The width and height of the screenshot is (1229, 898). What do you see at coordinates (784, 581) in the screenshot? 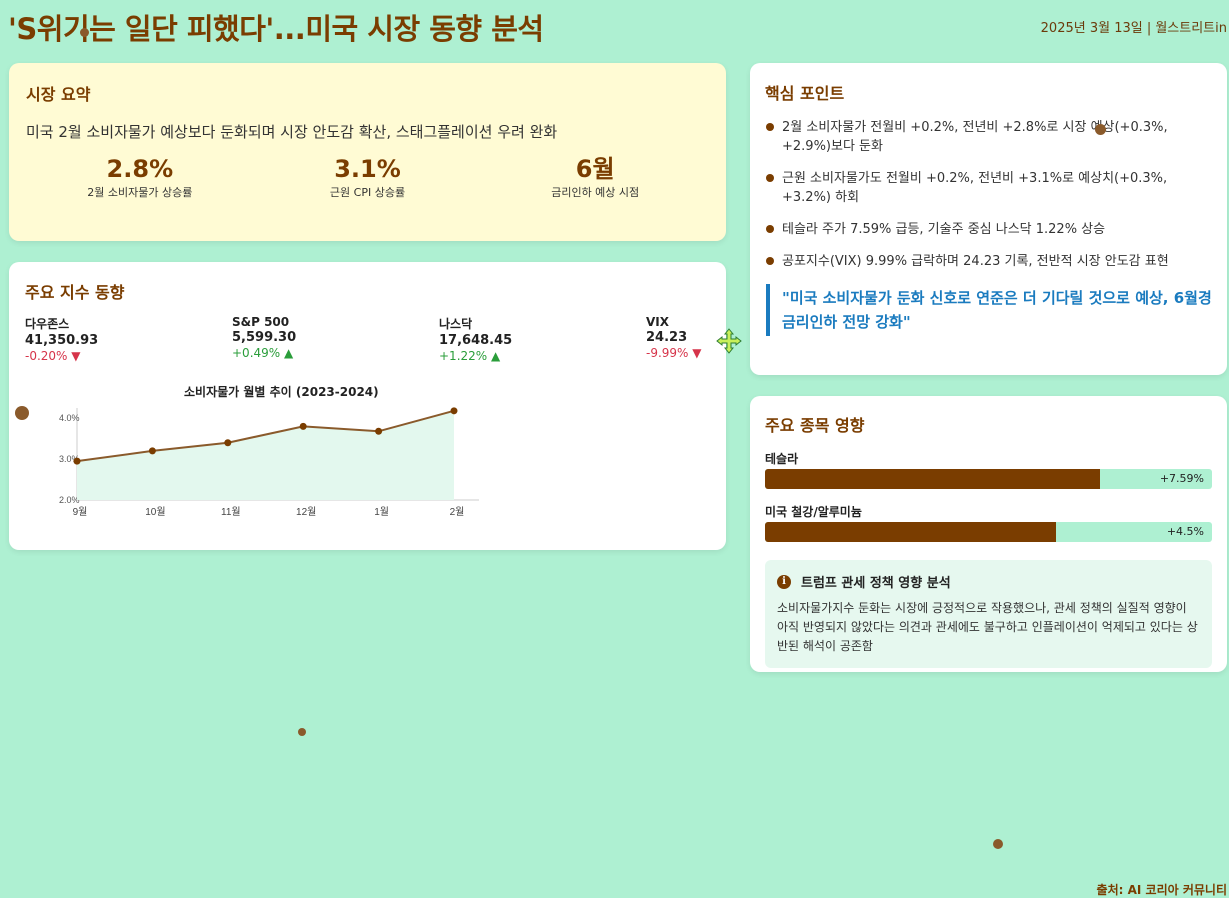
I see `info-icon: i` at bounding box center [784, 581].